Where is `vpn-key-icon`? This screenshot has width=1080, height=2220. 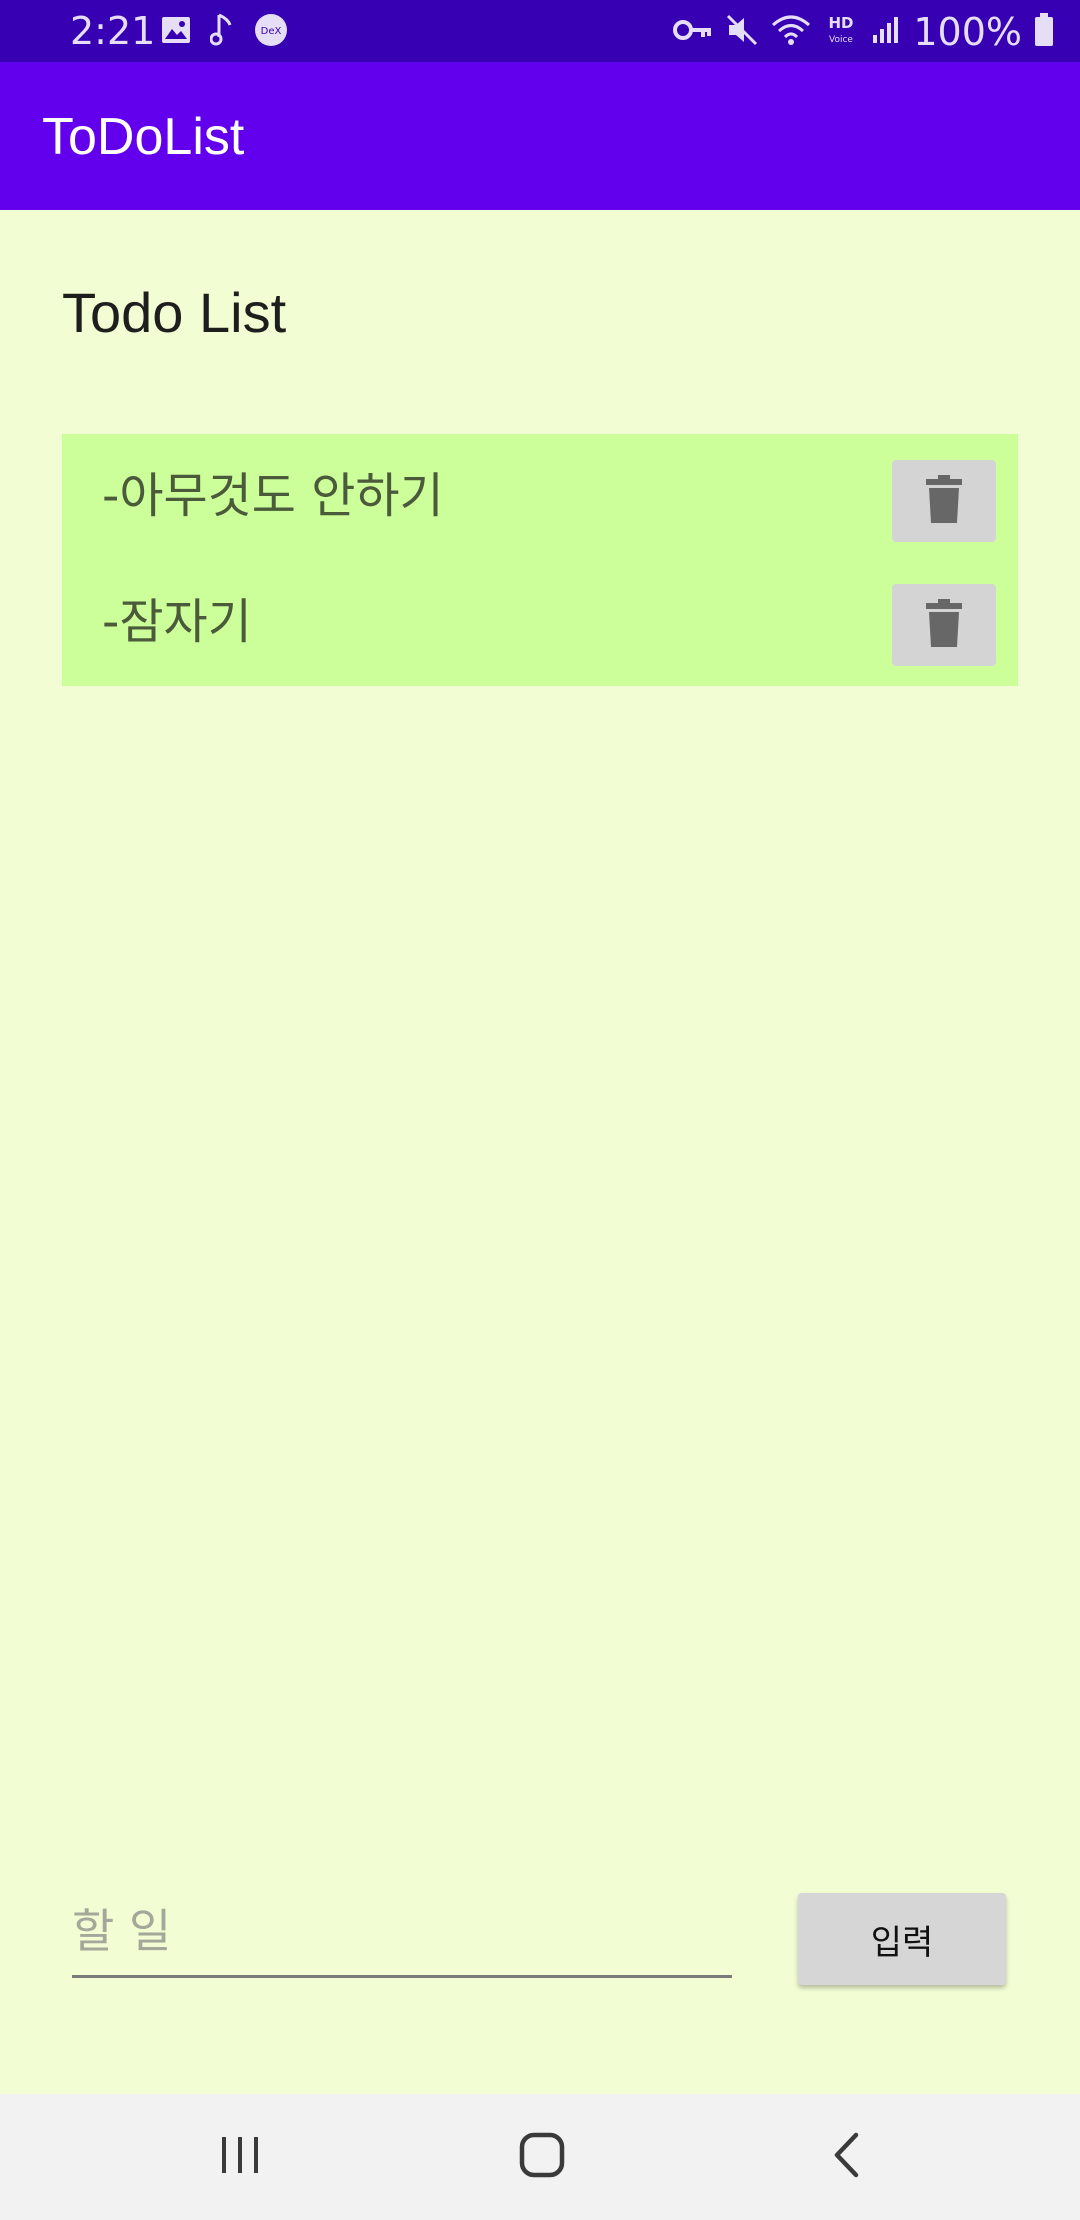
vpn-key-icon is located at coordinates (693, 32).